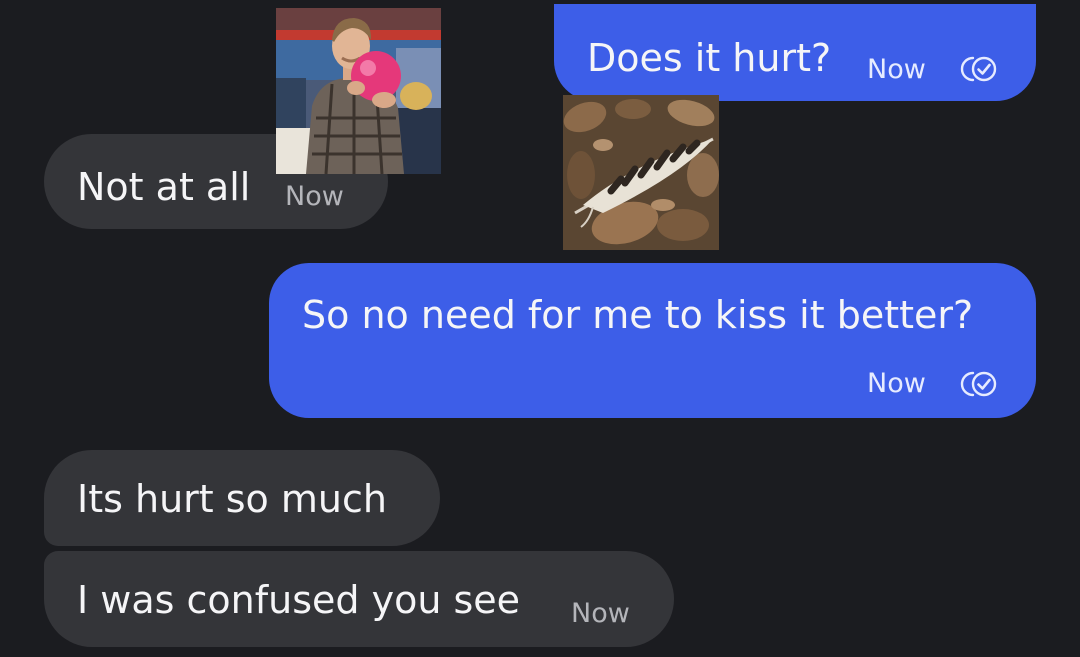 Image resolution: width=1080 pixels, height=657 pixels. I want to click on incoming-message-bubble: I was confused you see Now, so click(359, 599).